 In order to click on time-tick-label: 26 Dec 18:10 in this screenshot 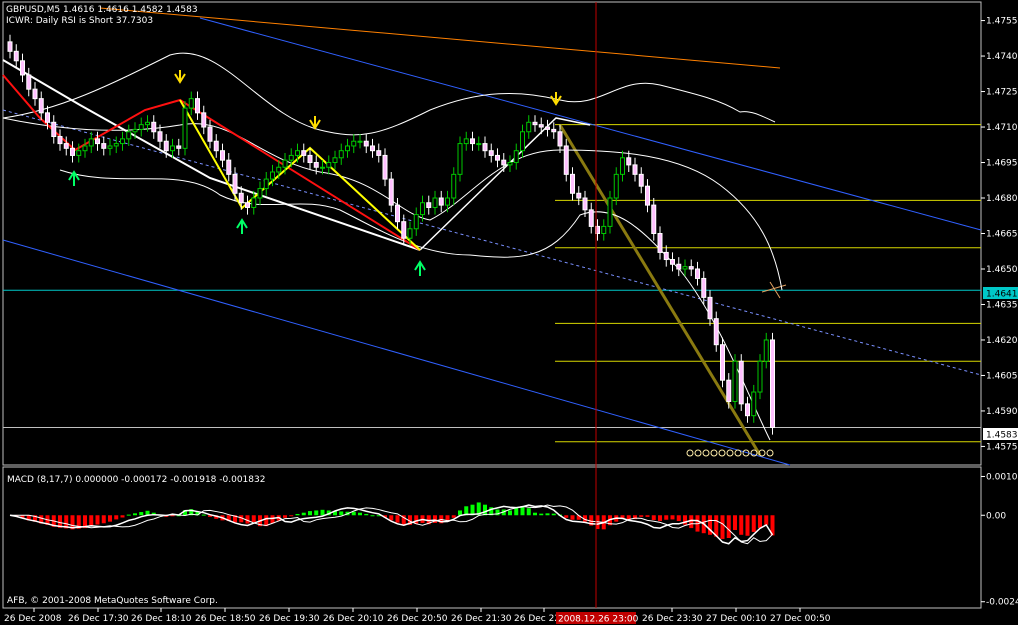, I will do `click(161, 619)`.